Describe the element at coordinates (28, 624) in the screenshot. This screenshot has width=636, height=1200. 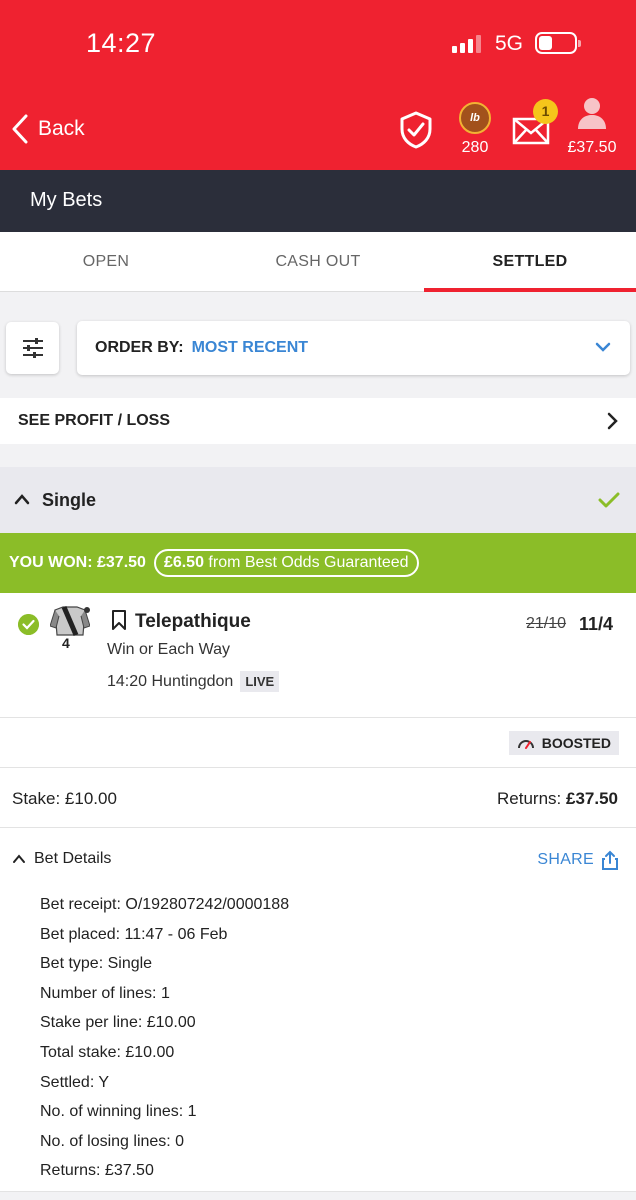
I see `check-circle-icon` at that location.